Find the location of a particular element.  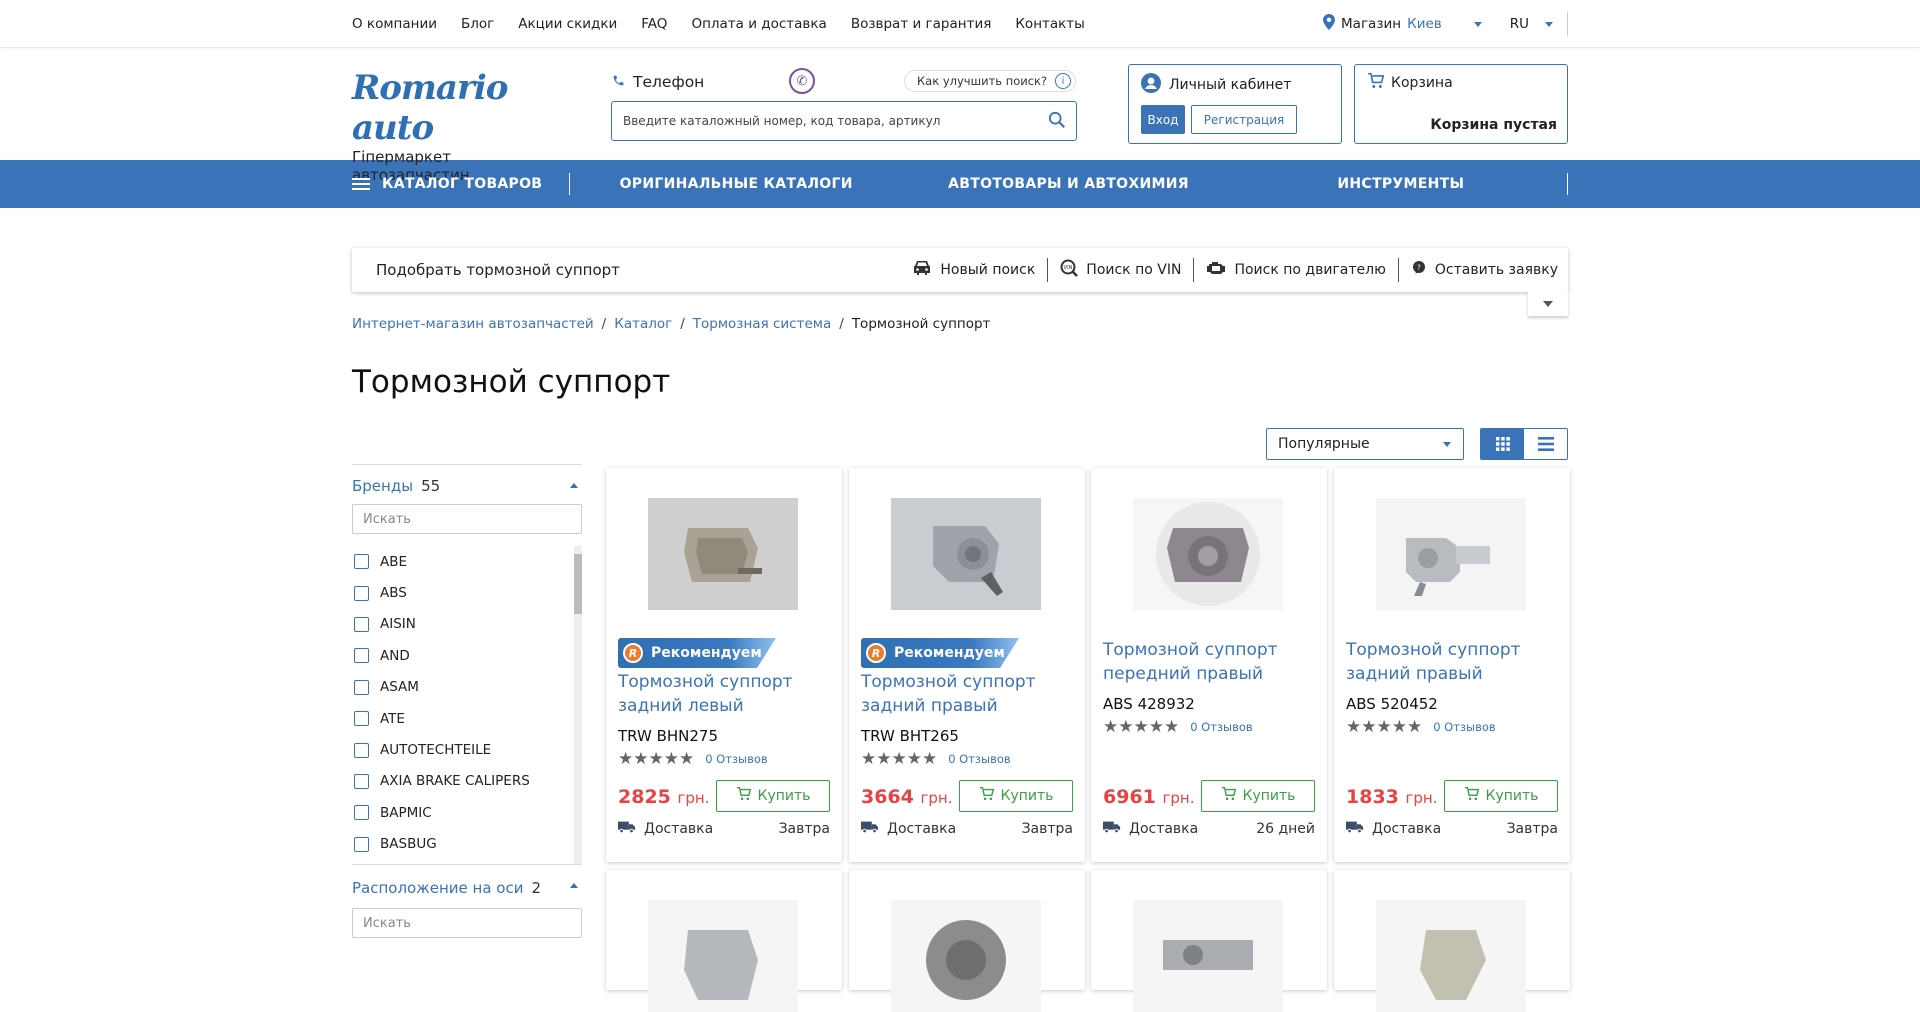

brand-option: ASAM is located at coordinates (467, 687).